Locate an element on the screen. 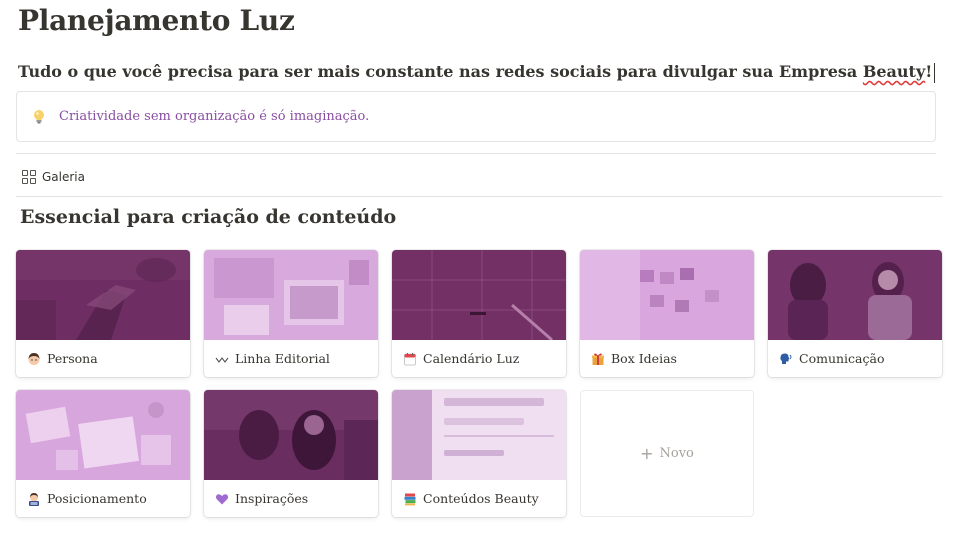 The image size is (954, 538). subtitle-end: ! is located at coordinates (929, 71).